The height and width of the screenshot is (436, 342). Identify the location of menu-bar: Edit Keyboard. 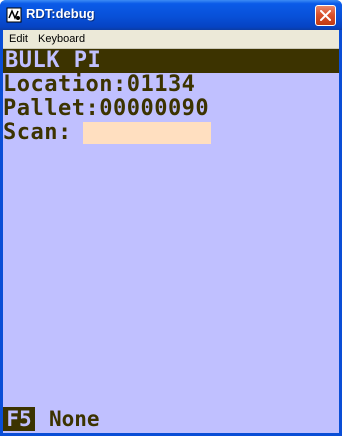
(171, 39).